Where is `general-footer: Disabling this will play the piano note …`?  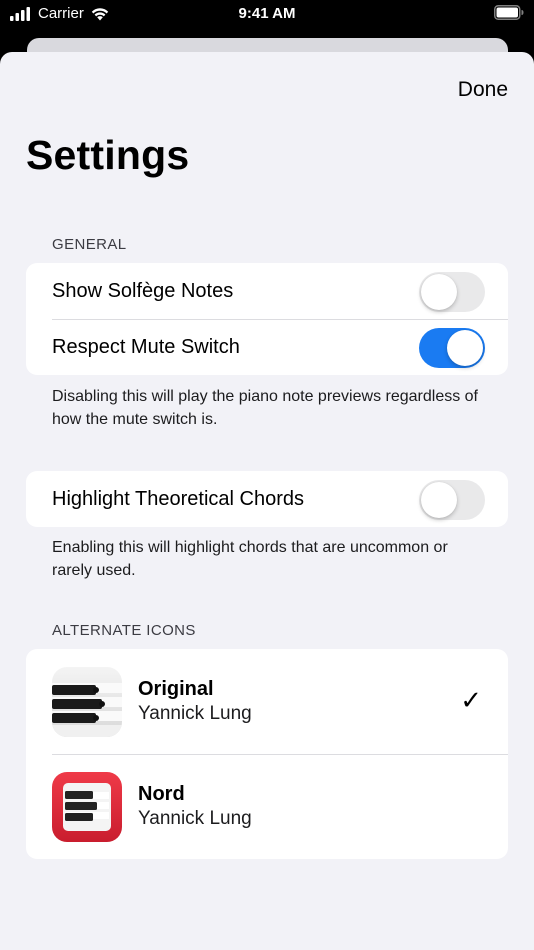 general-footer: Disabling this will play the piano note … is located at coordinates (265, 408).